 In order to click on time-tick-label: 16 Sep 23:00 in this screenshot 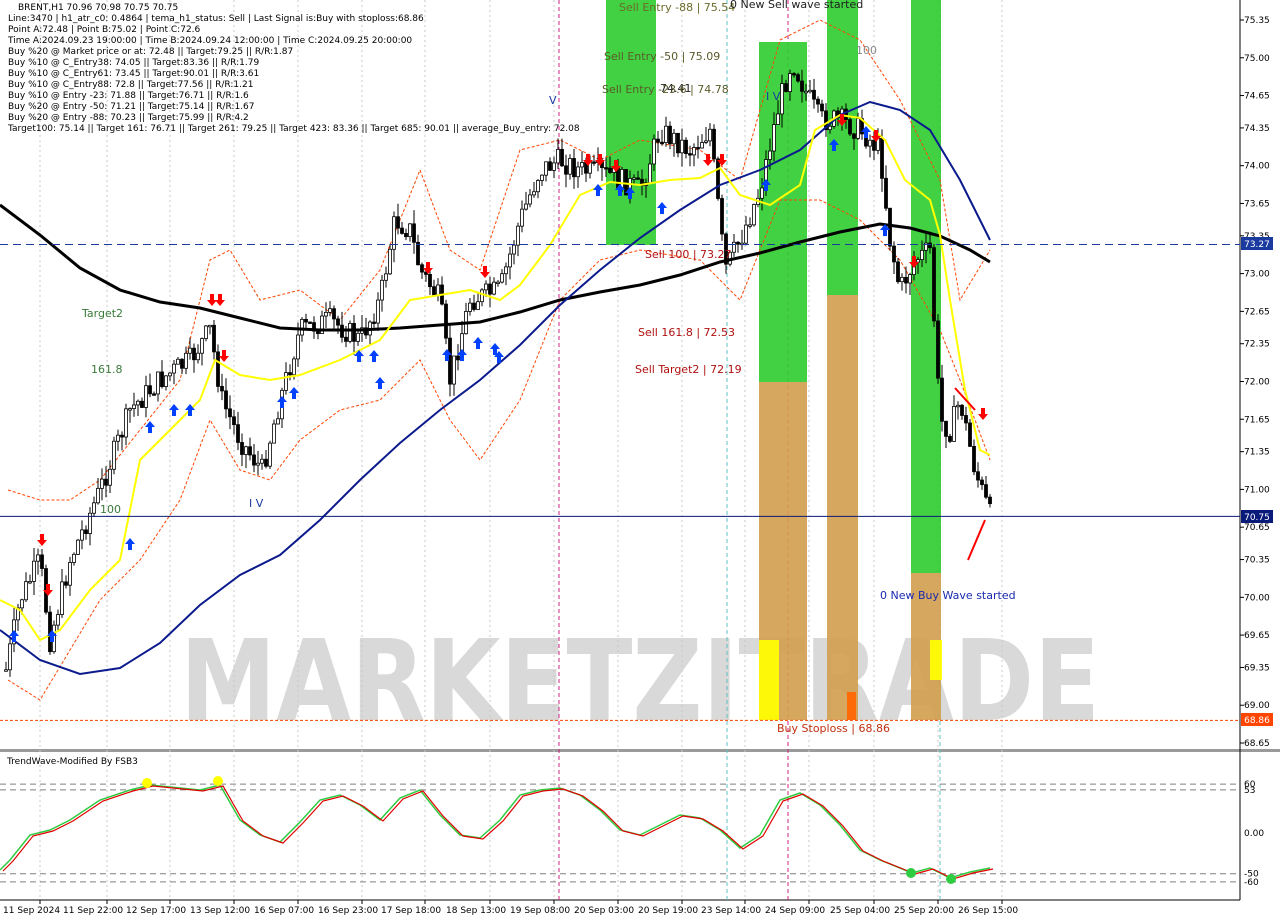, I will do `click(348, 911)`.